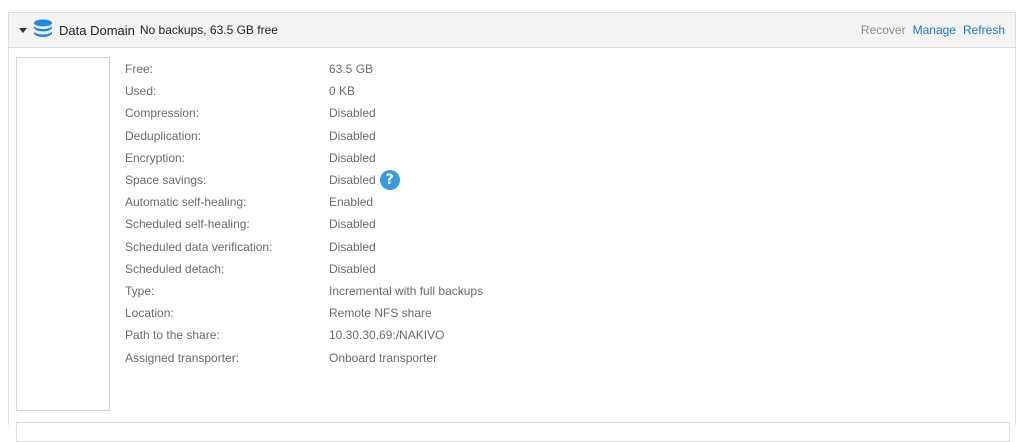 The height and width of the screenshot is (442, 1024). I want to click on property-label: Path to the share:, so click(172, 335).